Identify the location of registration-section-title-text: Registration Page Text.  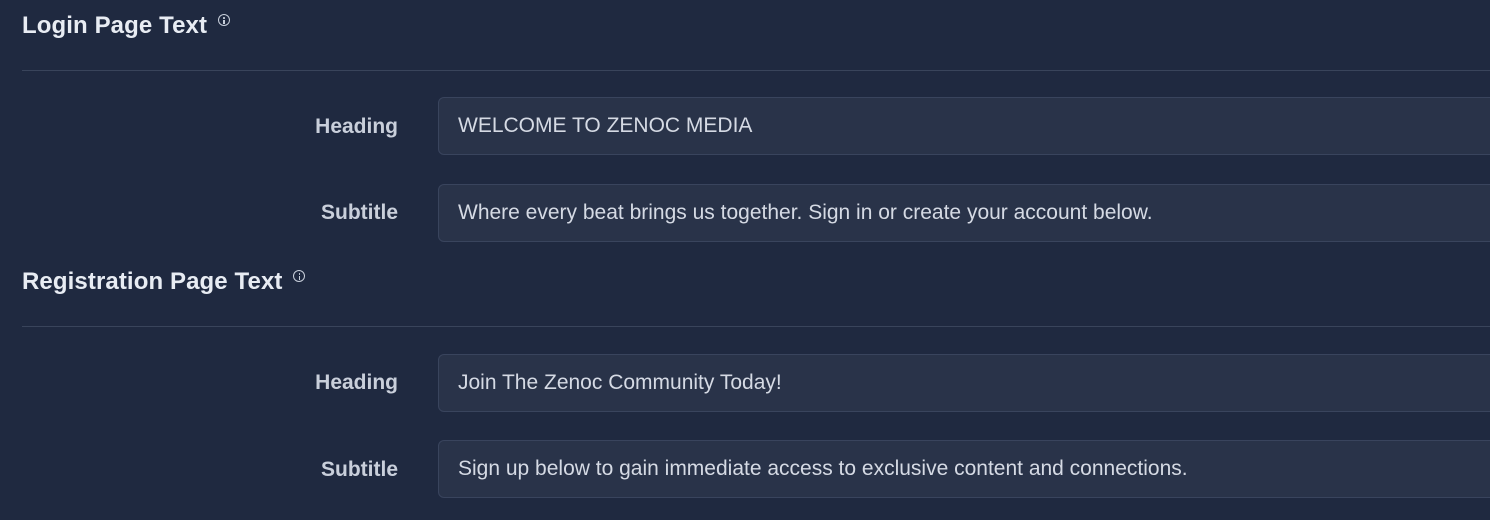
(152, 281).